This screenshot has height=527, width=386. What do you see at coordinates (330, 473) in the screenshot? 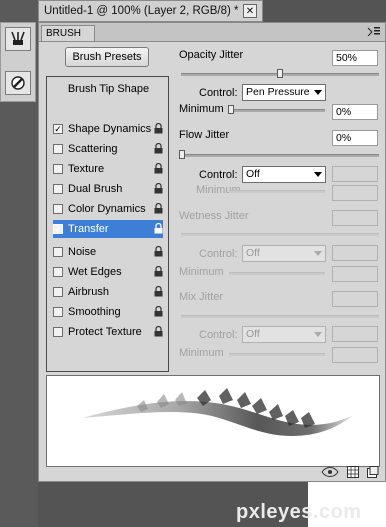
I see `eye-icon` at bounding box center [330, 473].